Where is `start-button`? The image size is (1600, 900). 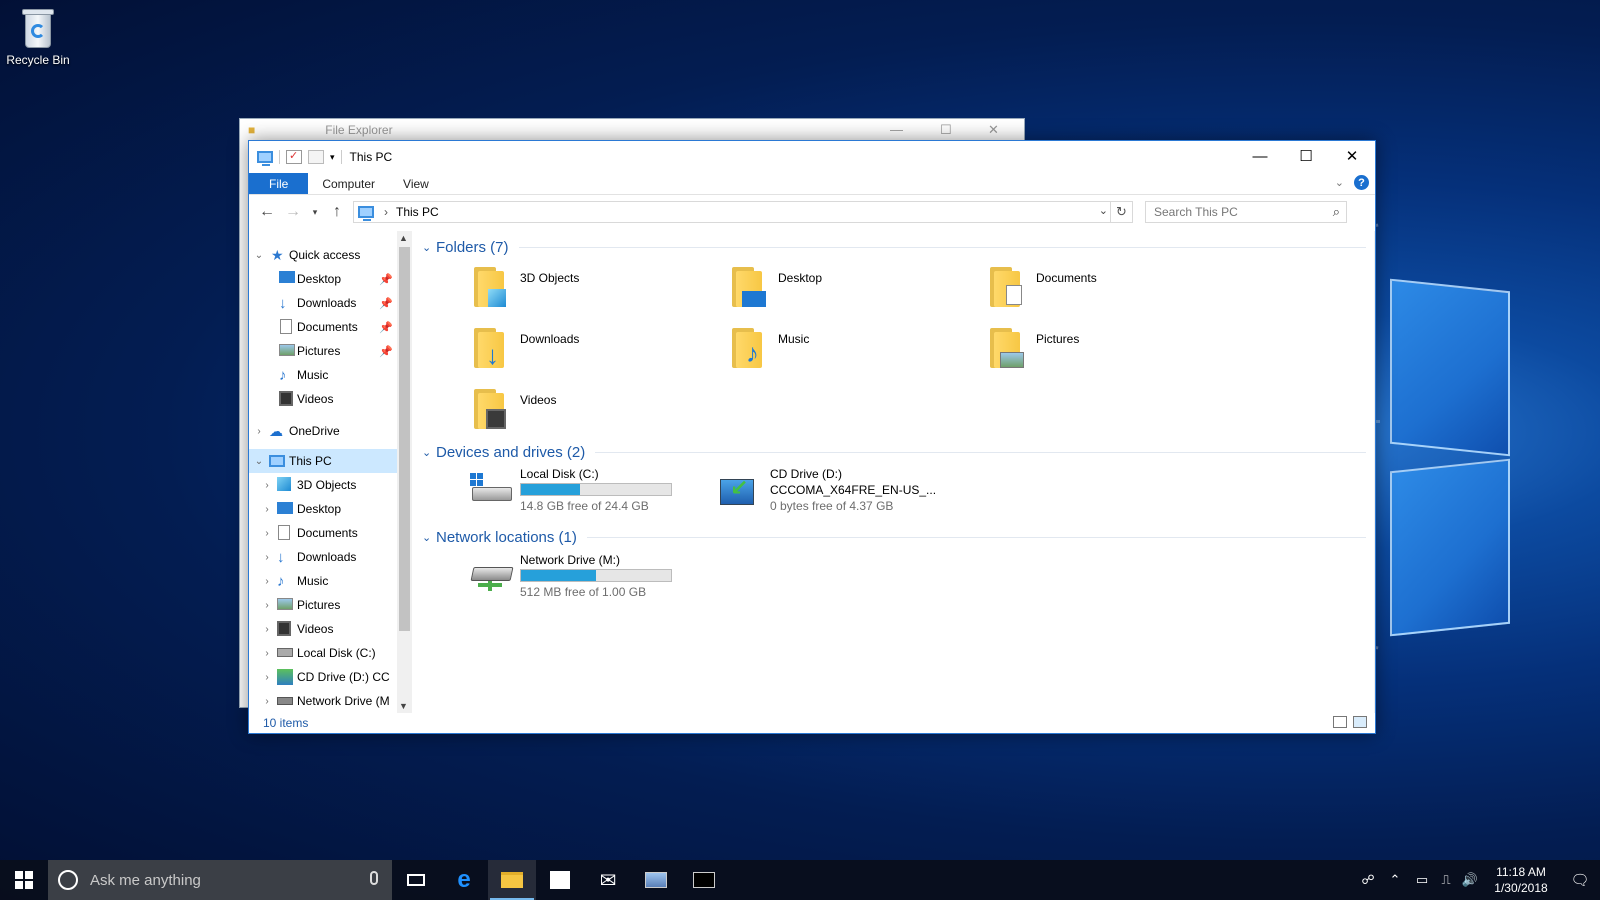
start-button is located at coordinates (24, 880).